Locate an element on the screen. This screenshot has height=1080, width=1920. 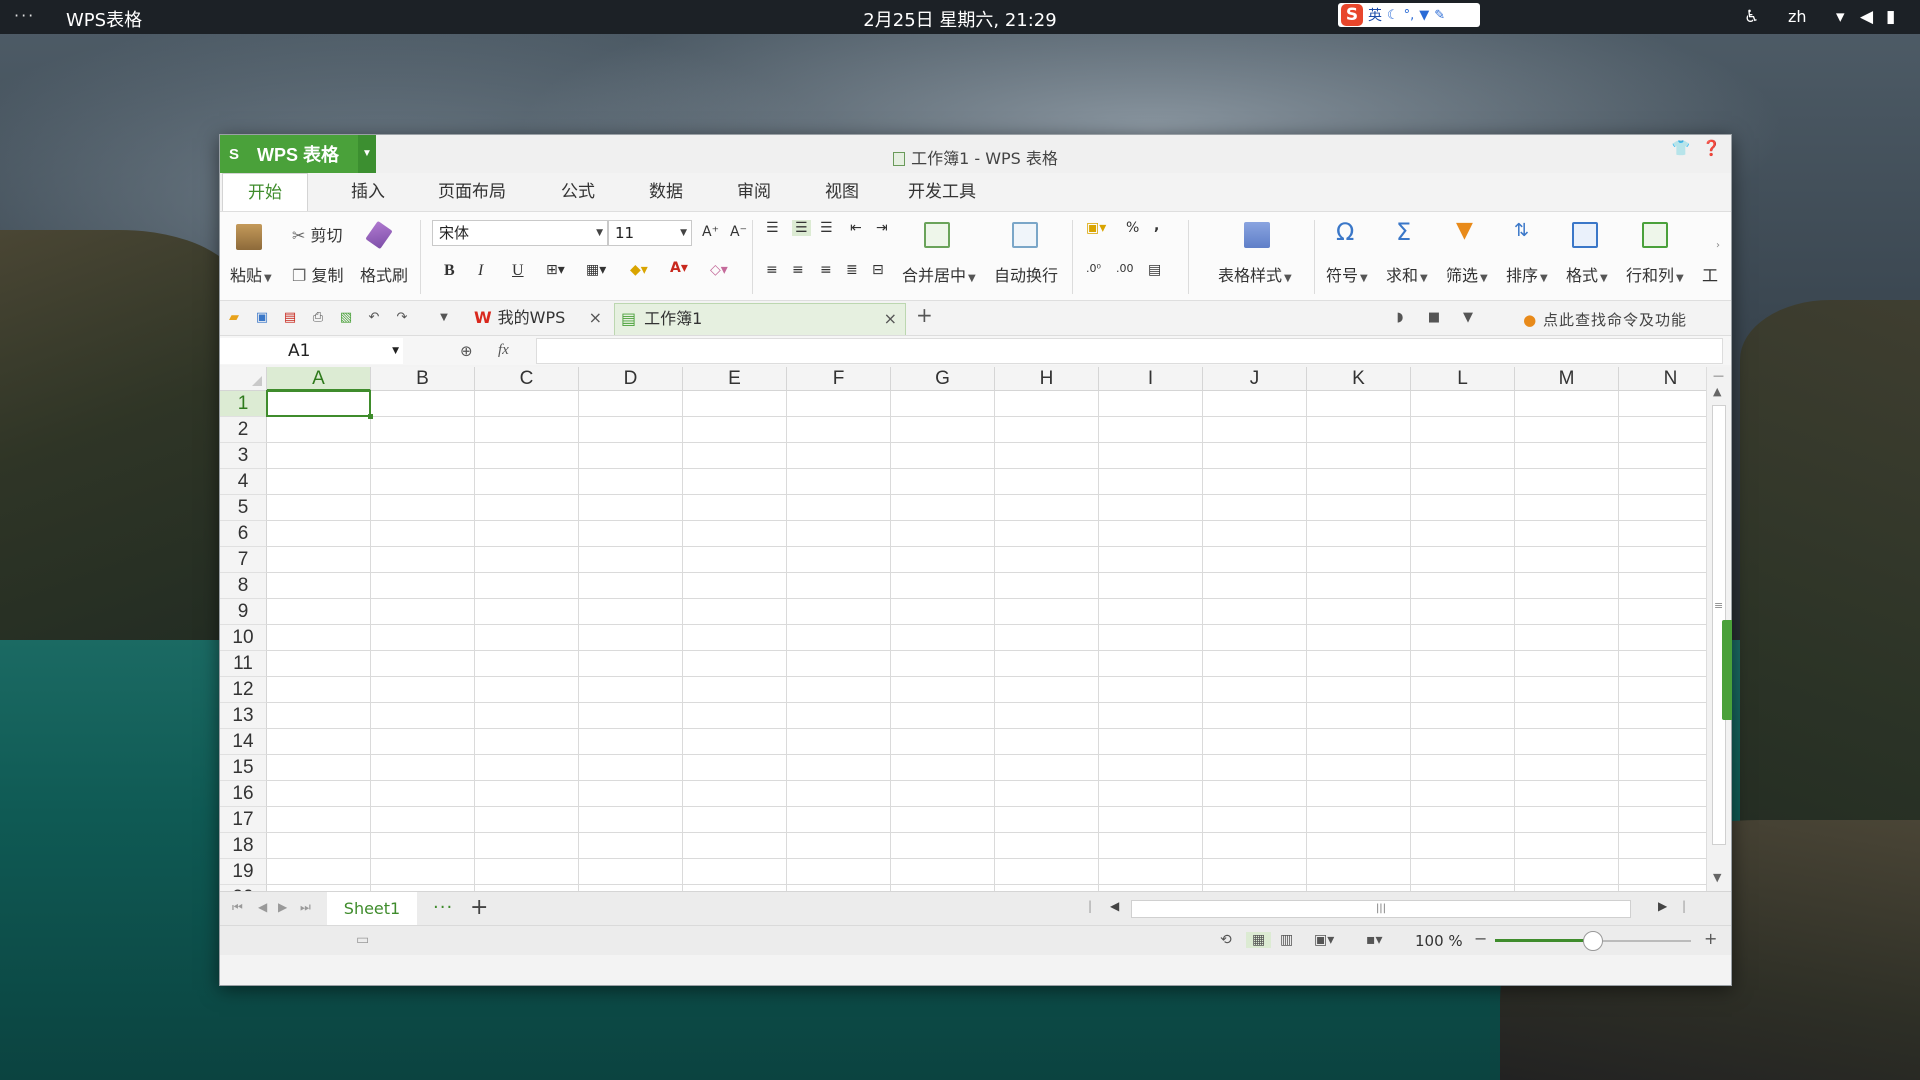
scroll-down-icon: ▼ is located at coordinates (1717, 877).